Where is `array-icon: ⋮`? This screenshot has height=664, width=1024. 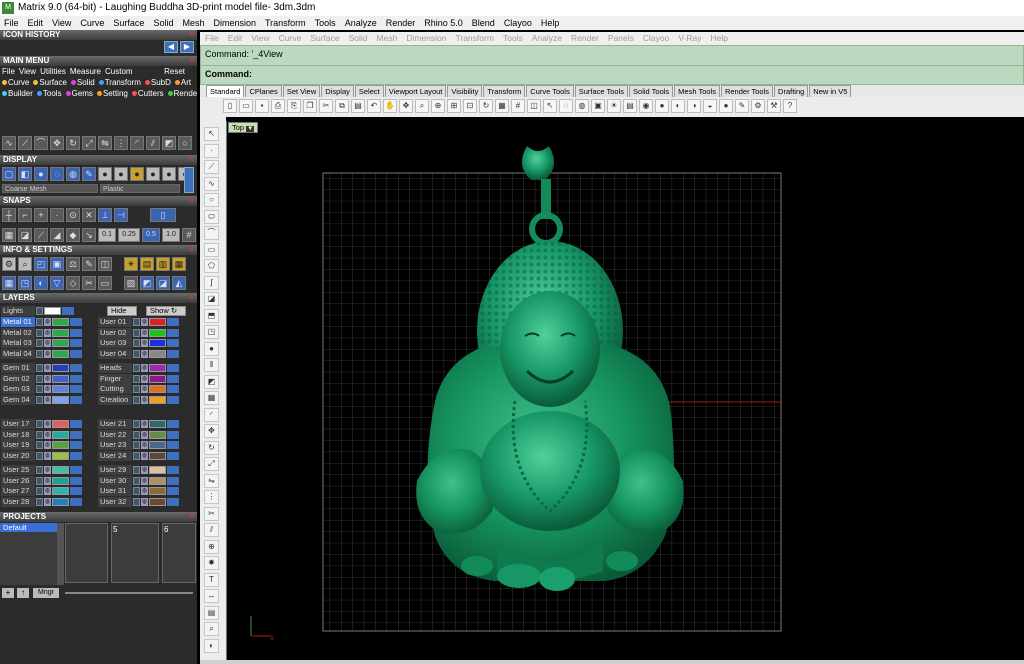
array-icon: ⋮ is located at coordinates (211, 497).